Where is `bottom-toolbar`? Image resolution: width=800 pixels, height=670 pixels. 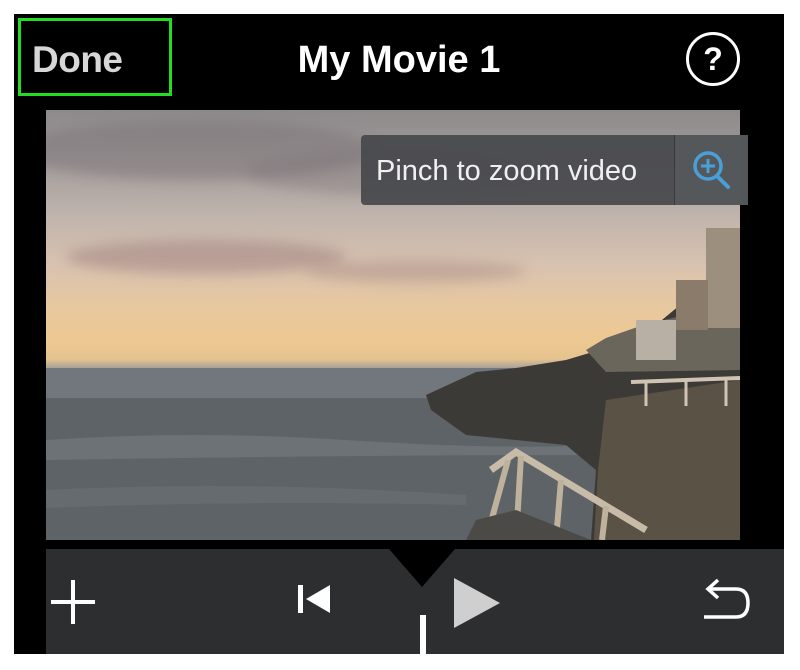
bottom-toolbar is located at coordinates (415, 601).